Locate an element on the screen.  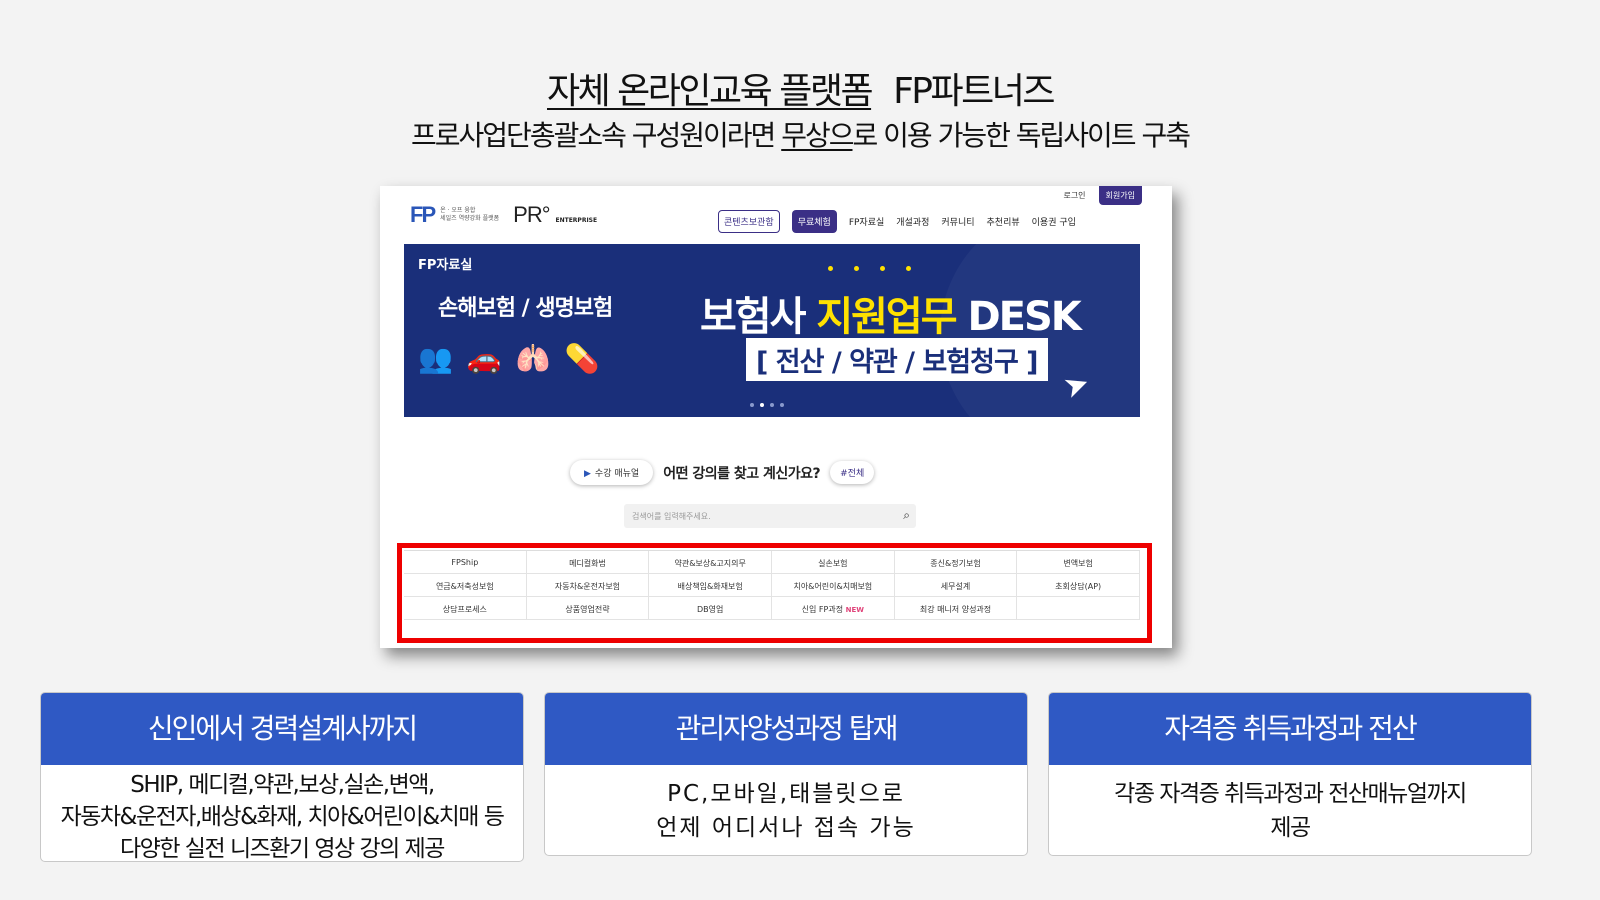
banner-subtitle: [ 전산 / 약관 / 보험청구 ] is located at coordinates (897, 359).